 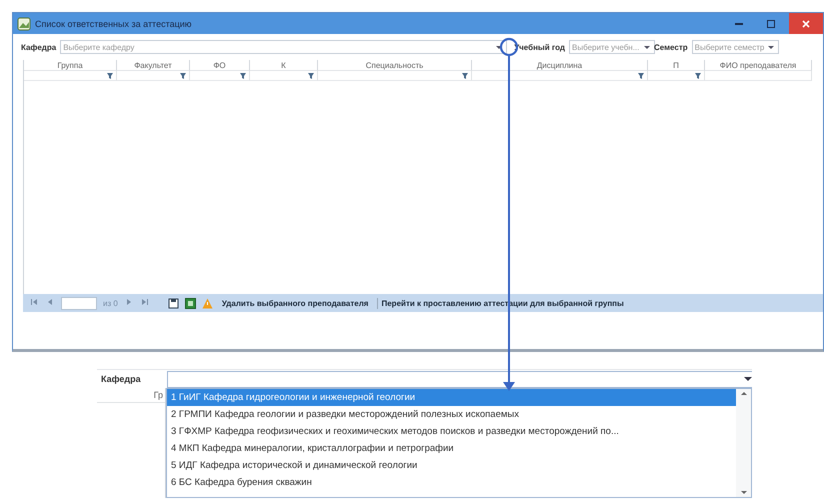 I want to click on column-header: К, so click(x=284, y=65).